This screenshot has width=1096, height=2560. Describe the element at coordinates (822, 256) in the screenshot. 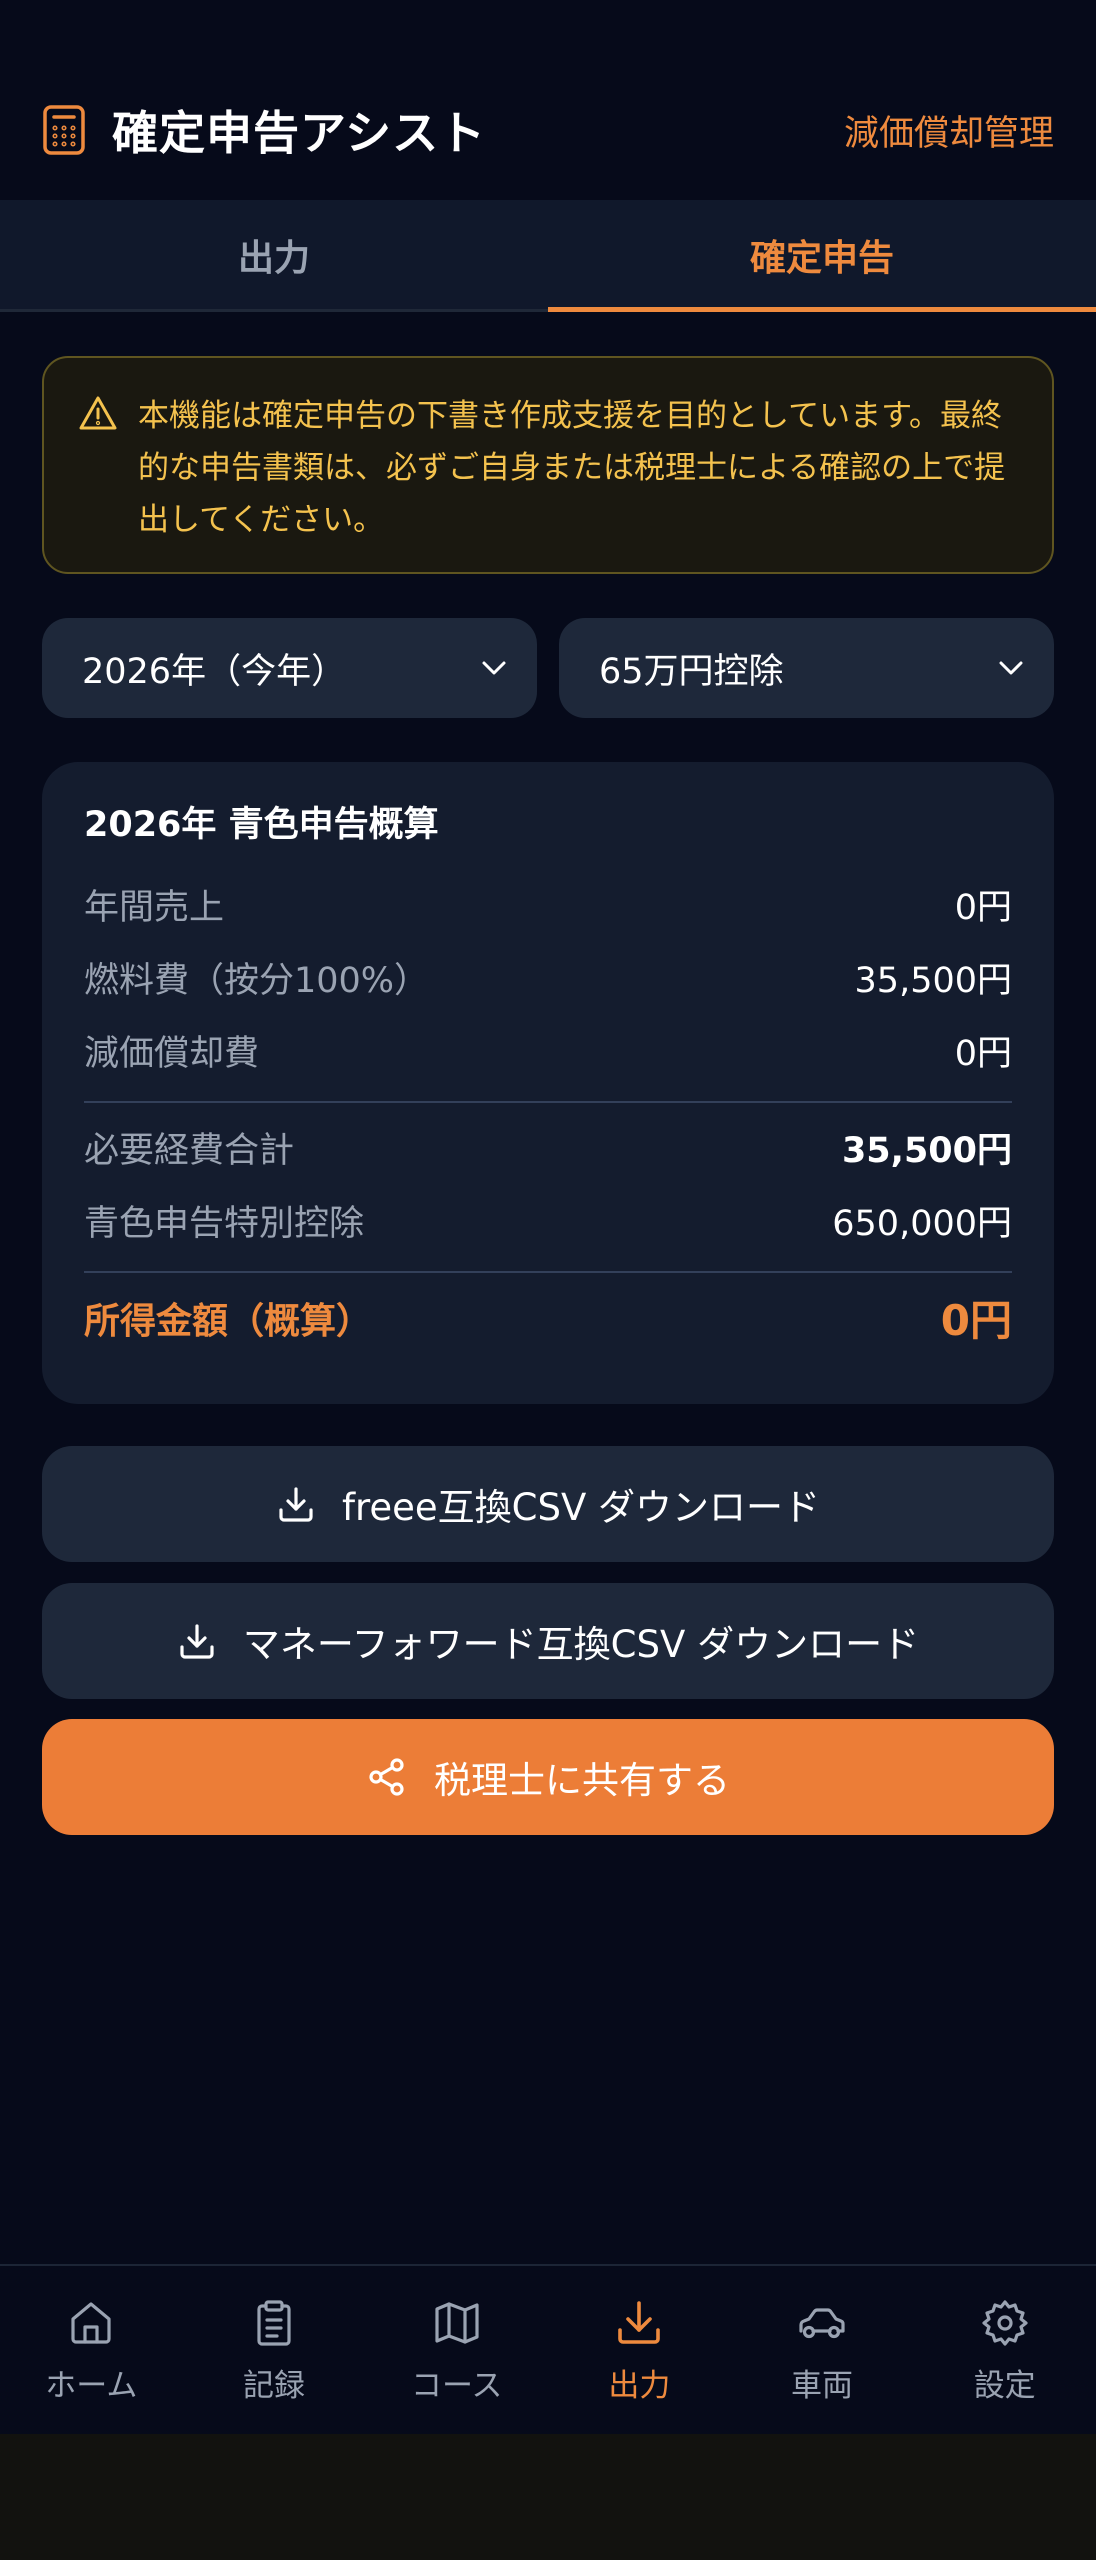

I see `tab-tax-return: 確定申告` at that location.